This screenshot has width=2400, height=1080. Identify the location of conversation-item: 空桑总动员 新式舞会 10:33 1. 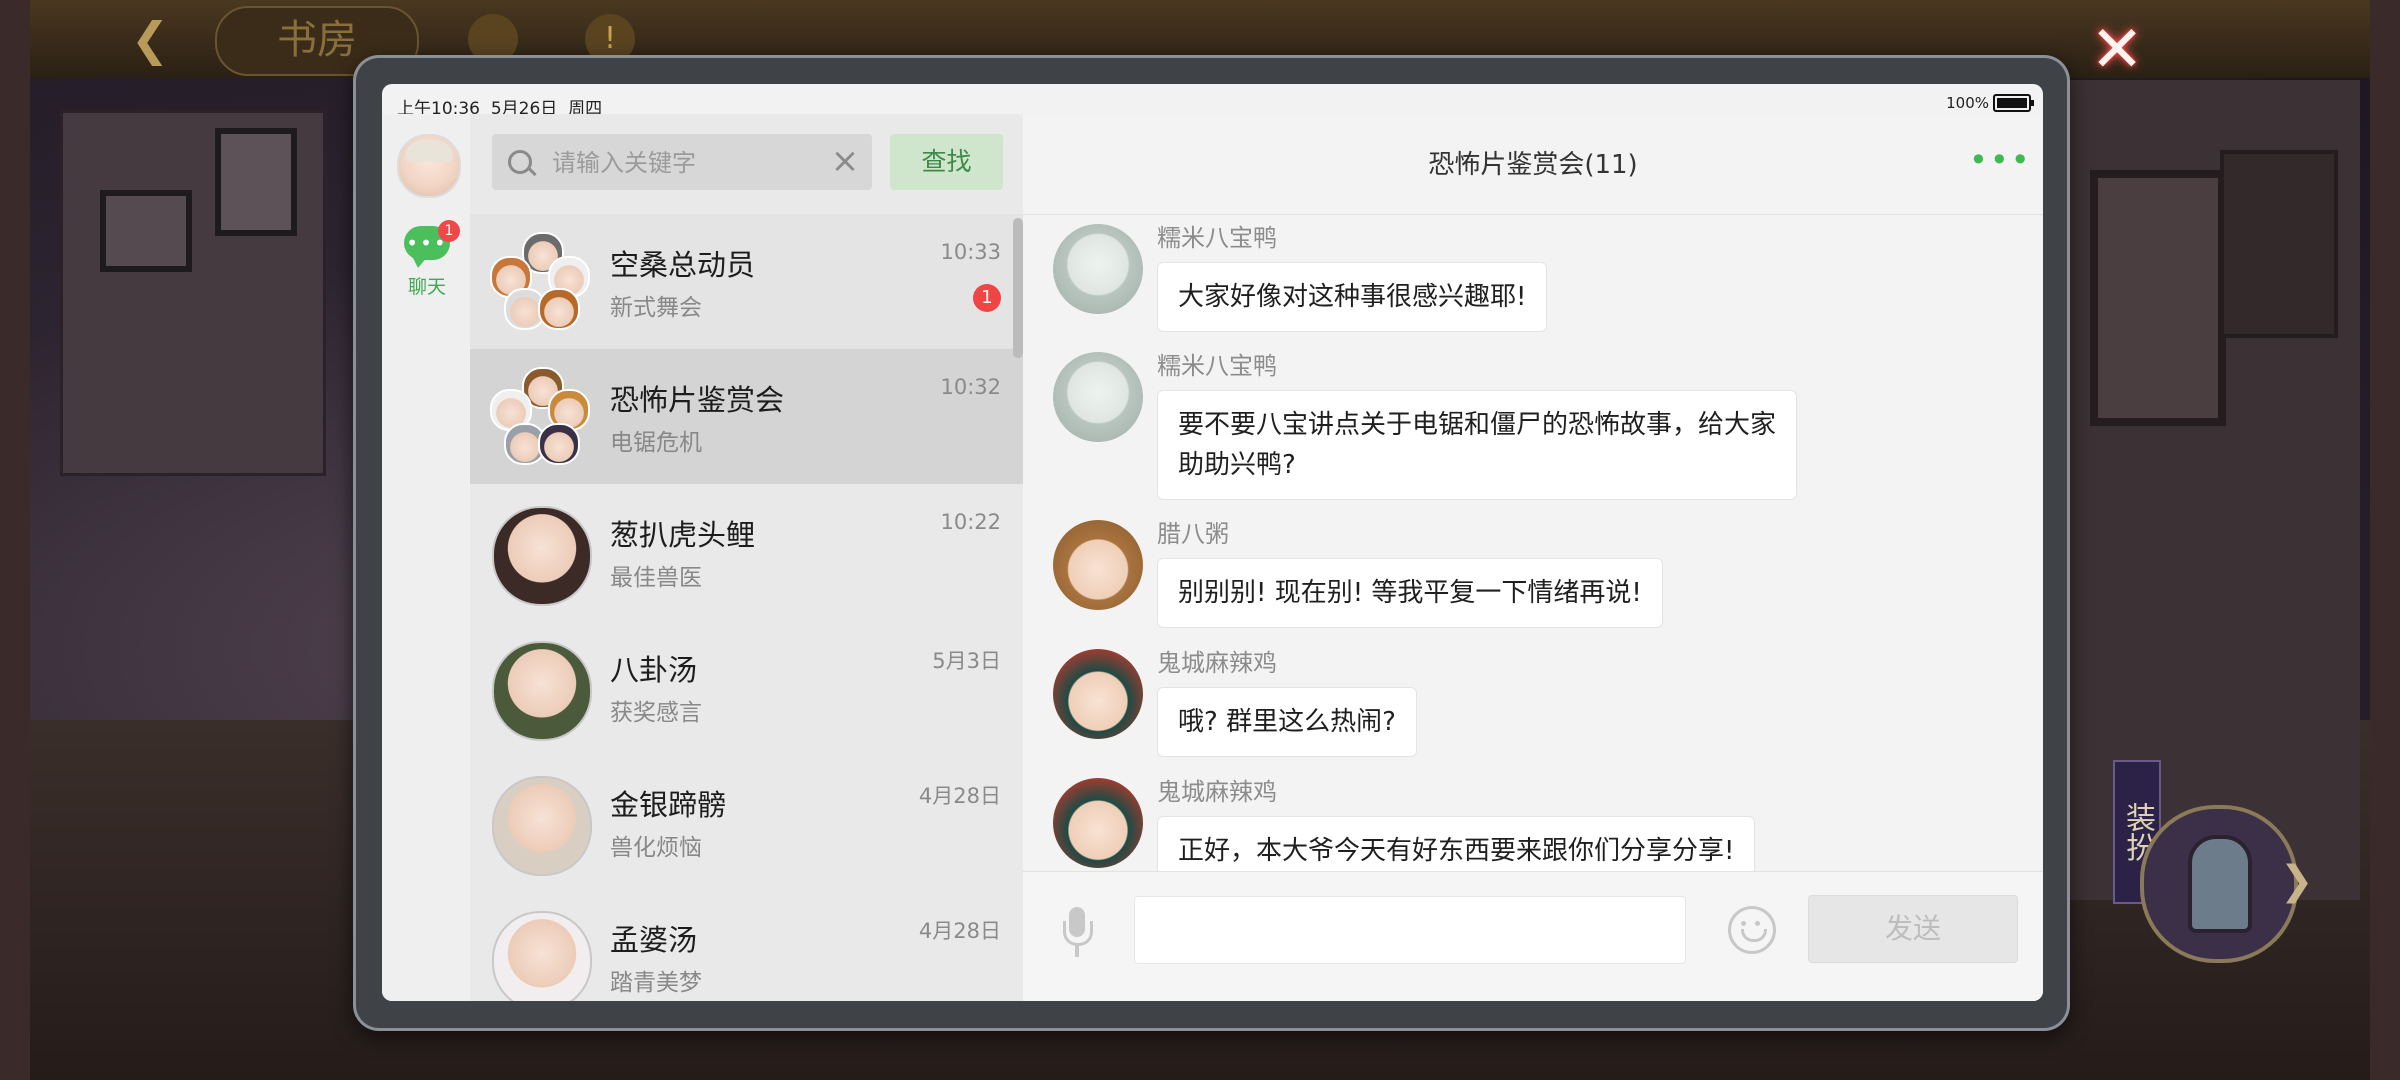
(746, 281).